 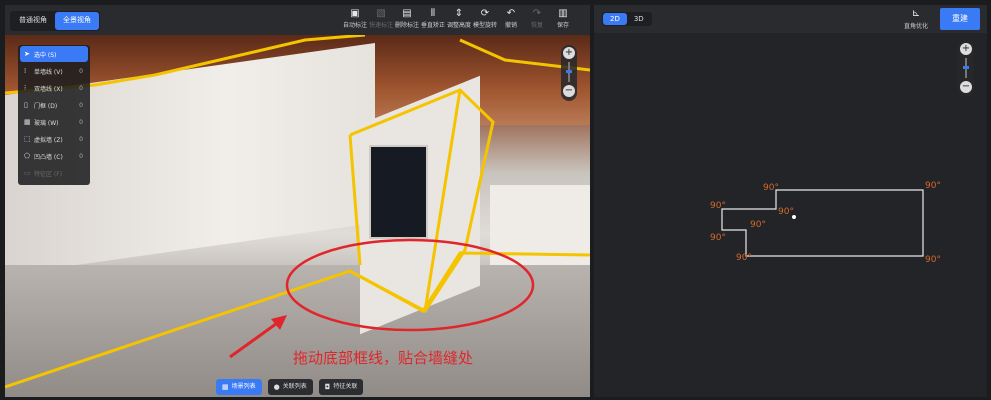 I want to click on panel-frame, so click(x=422, y=200).